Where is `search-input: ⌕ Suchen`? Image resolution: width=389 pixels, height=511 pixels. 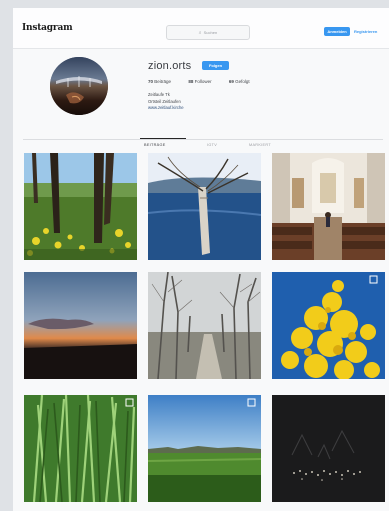 search-input: ⌕ Suchen is located at coordinates (208, 32).